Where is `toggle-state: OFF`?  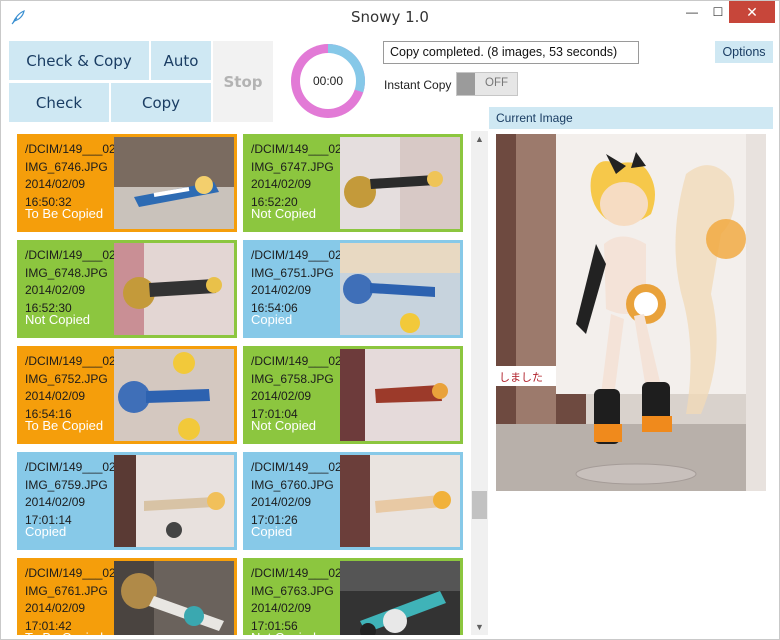
toggle-state: OFF is located at coordinates (496, 83).